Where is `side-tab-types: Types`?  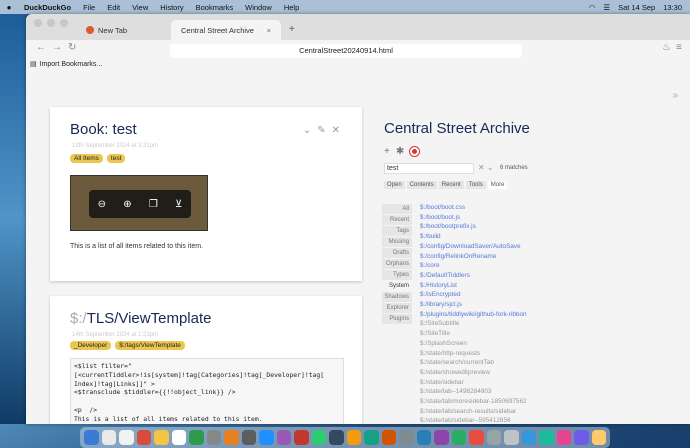
side-tab-types: Types is located at coordinates (397, 275).